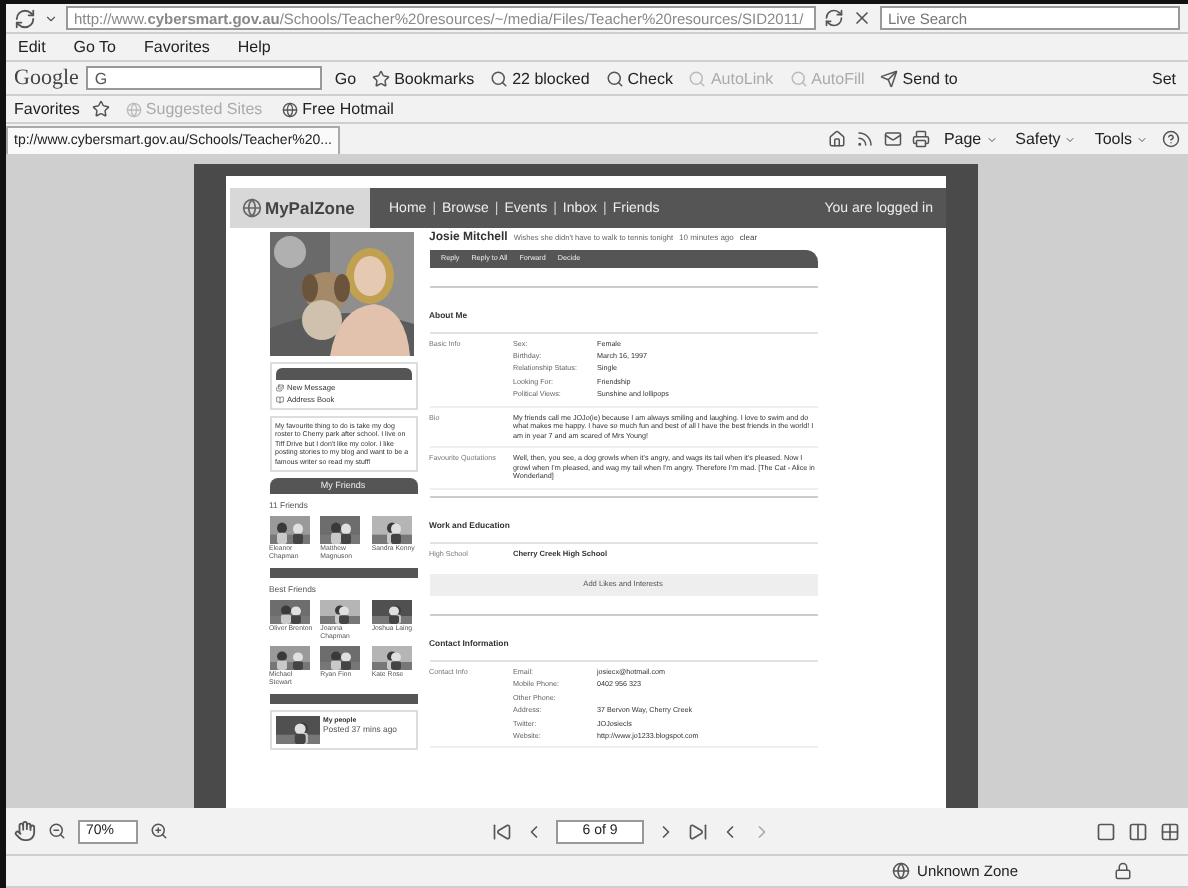 The width and height of the screenshot is (1188, 888). What do you see at coordinates (1046, 139) in the screenshot?
I see `command-menu: Safety` at bounding box center [1046, 139].